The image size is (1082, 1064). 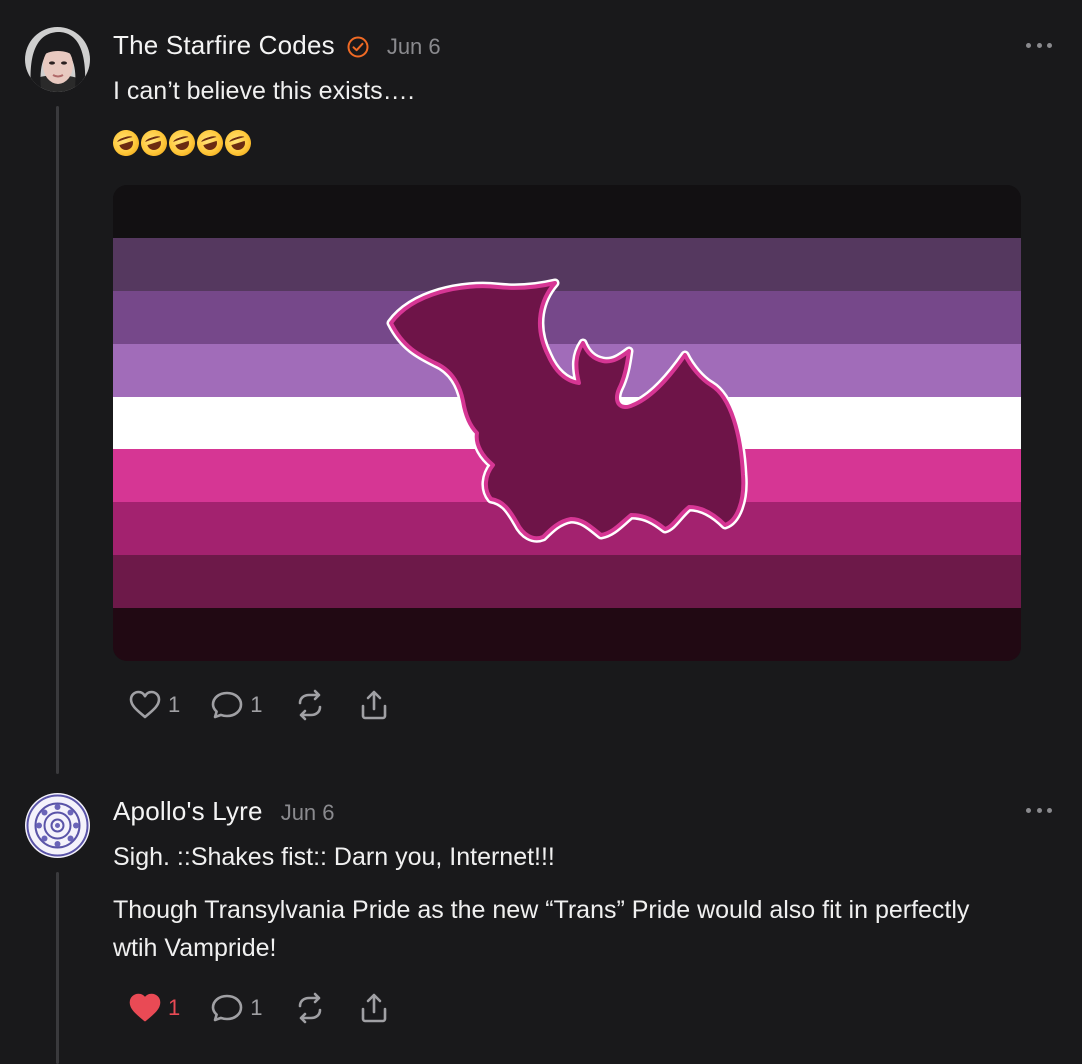 What do you see at coordinates (358, 47) in the screenshot?
I see `verified-badge-icon` at bounding box center [358, 47].